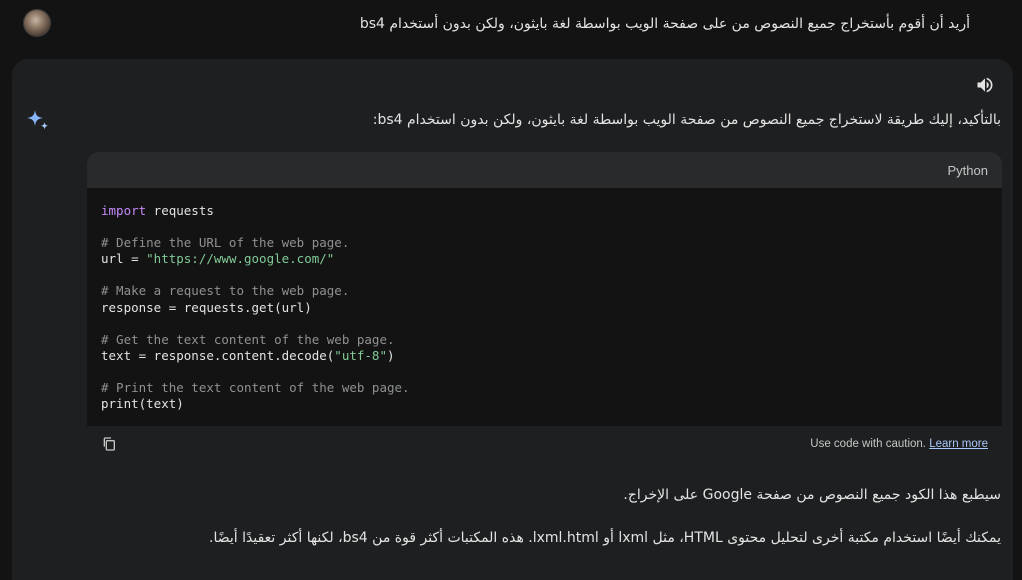  Describe the element at coordinates (218, 355) in the screenshot. I see `code-token: text = response.content.decode(` at that location.